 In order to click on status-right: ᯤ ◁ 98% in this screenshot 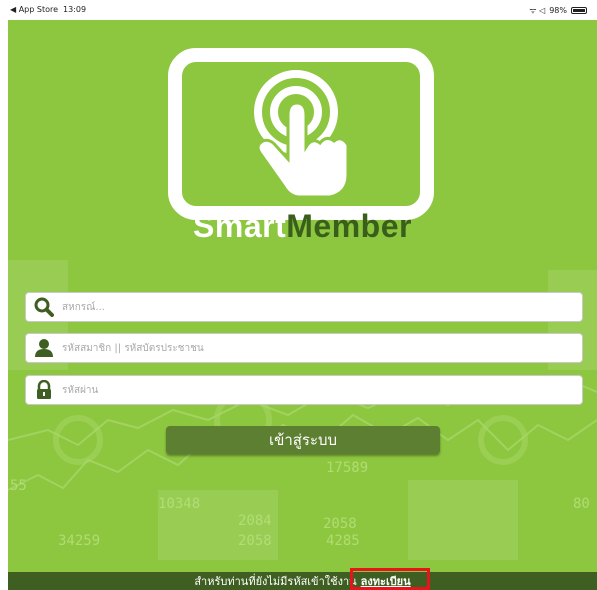, I will do `click(558, 10)`.